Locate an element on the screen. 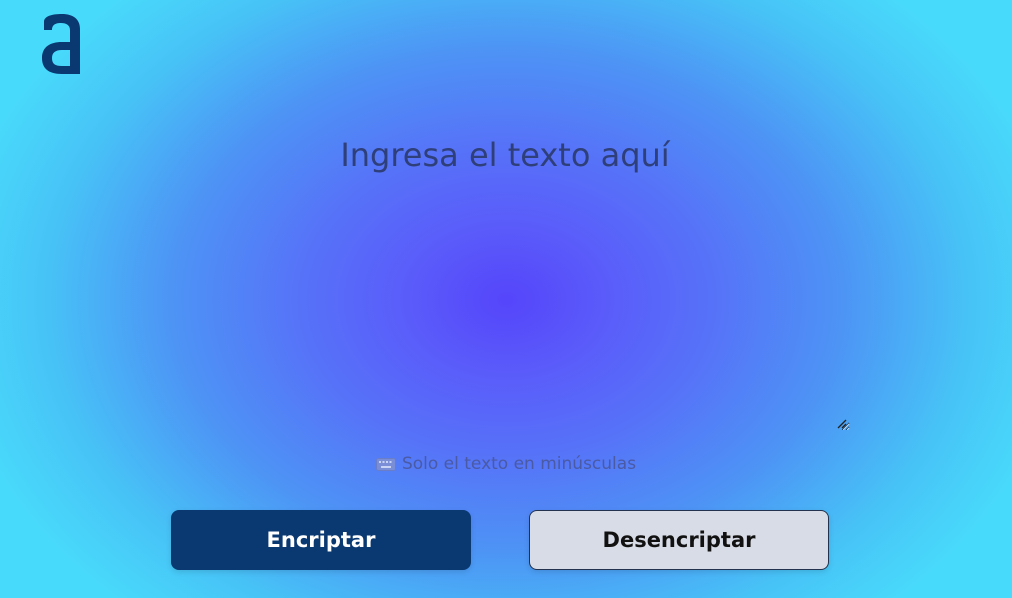 This screenshot has width=1012, height=598. decrypt-button: Desencriptar is located at coordinates (679, 540).